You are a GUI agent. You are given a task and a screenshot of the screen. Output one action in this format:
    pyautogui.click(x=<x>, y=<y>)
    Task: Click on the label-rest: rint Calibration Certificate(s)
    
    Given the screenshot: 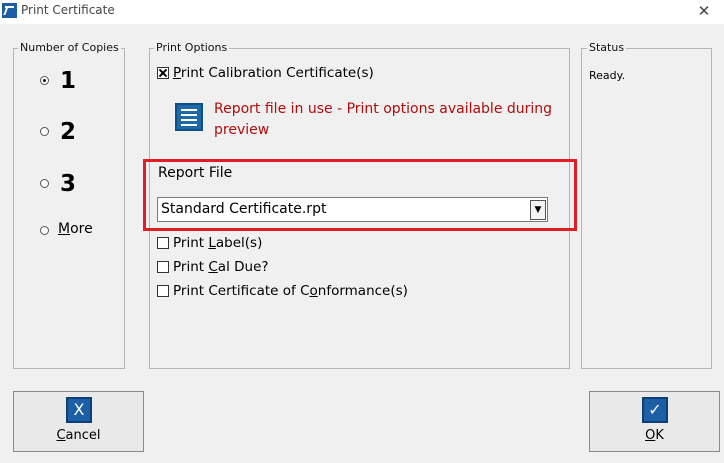 What is the action you would take?
    pyautogui.click(x=277, y=73)
    